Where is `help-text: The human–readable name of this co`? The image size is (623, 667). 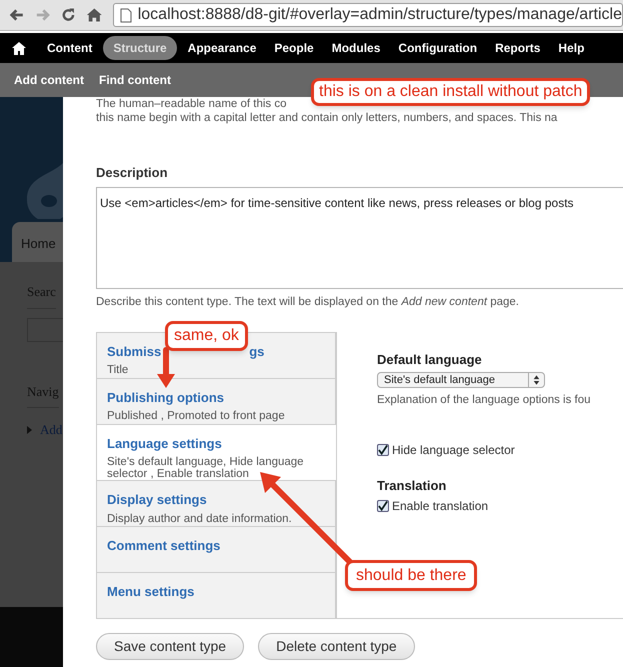 help-text: The human–readable name of this co is located at coordinates (192, 104).